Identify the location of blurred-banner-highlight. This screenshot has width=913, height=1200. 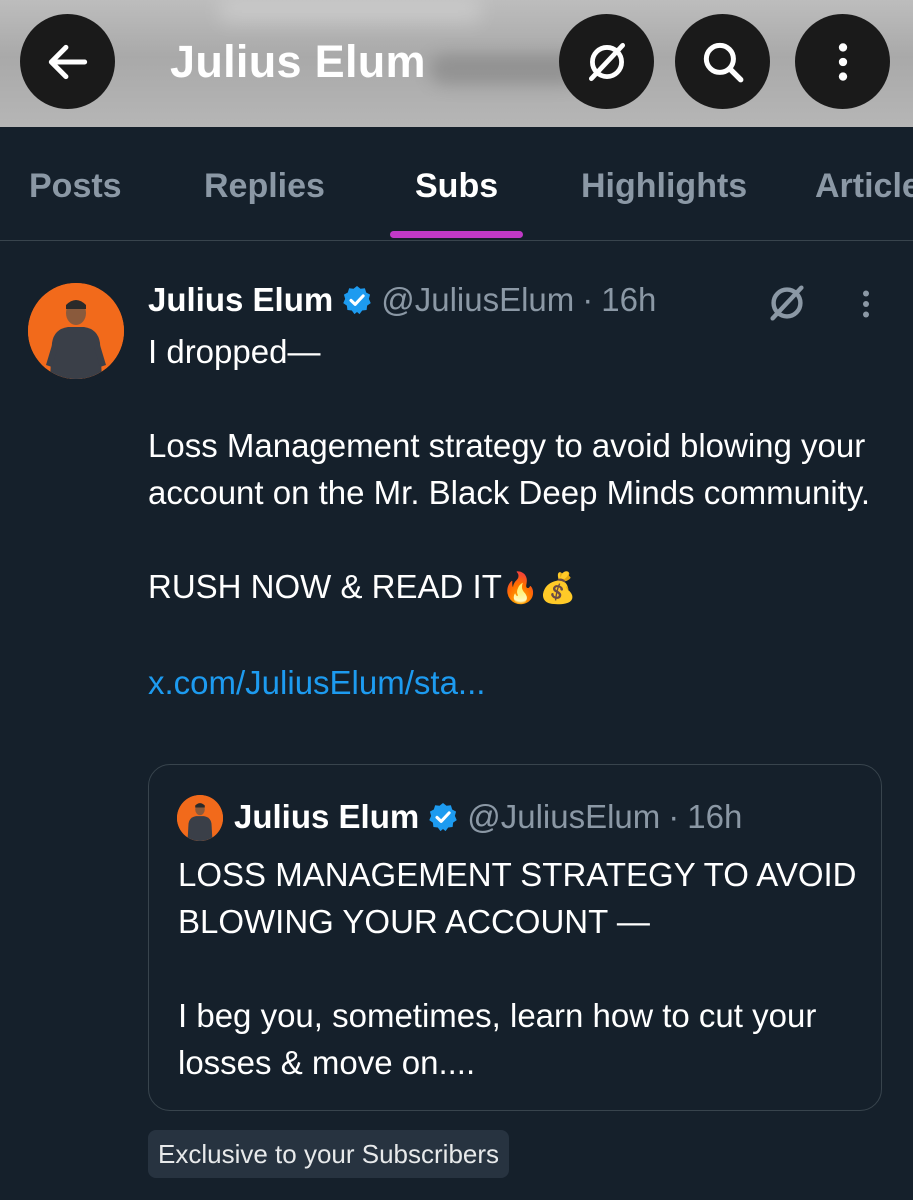
(350, 11).